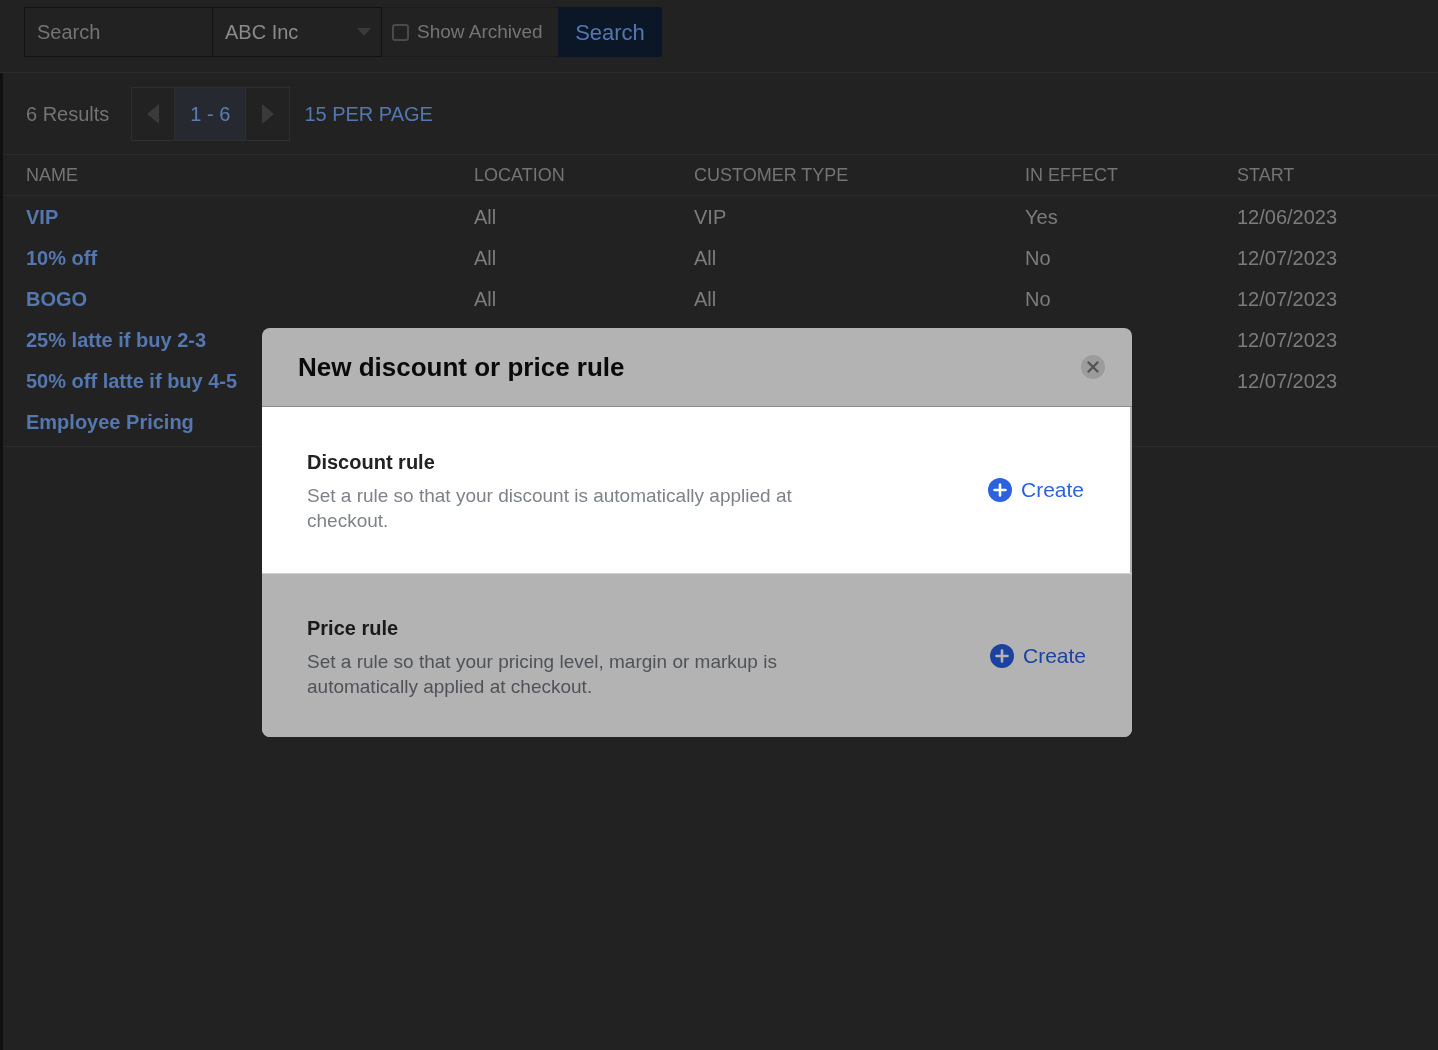 This screenshot has height=1050, width=1438. I want to click on column-header: CUSTOMER TYPE, so click(771, 175).